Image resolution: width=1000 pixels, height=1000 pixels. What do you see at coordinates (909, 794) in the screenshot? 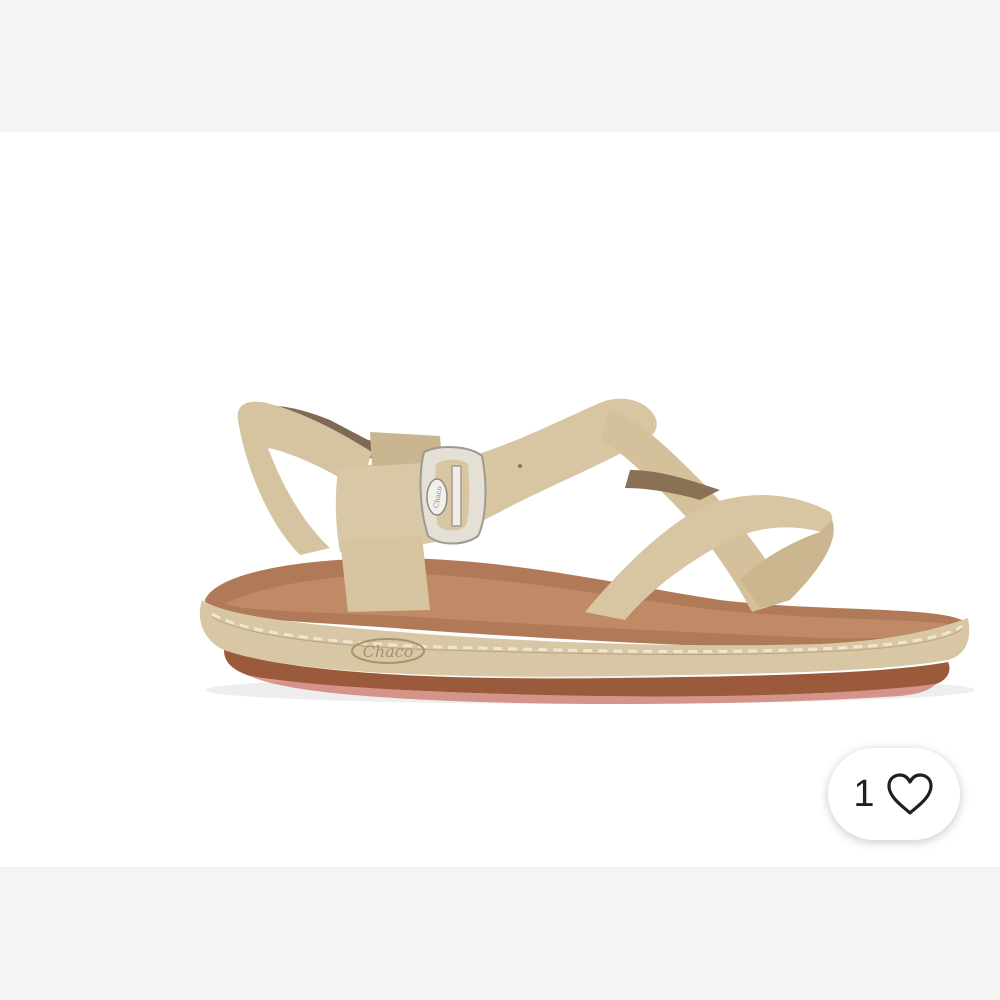
I see `heart-outline-icon` at bounding box center [909, 794].